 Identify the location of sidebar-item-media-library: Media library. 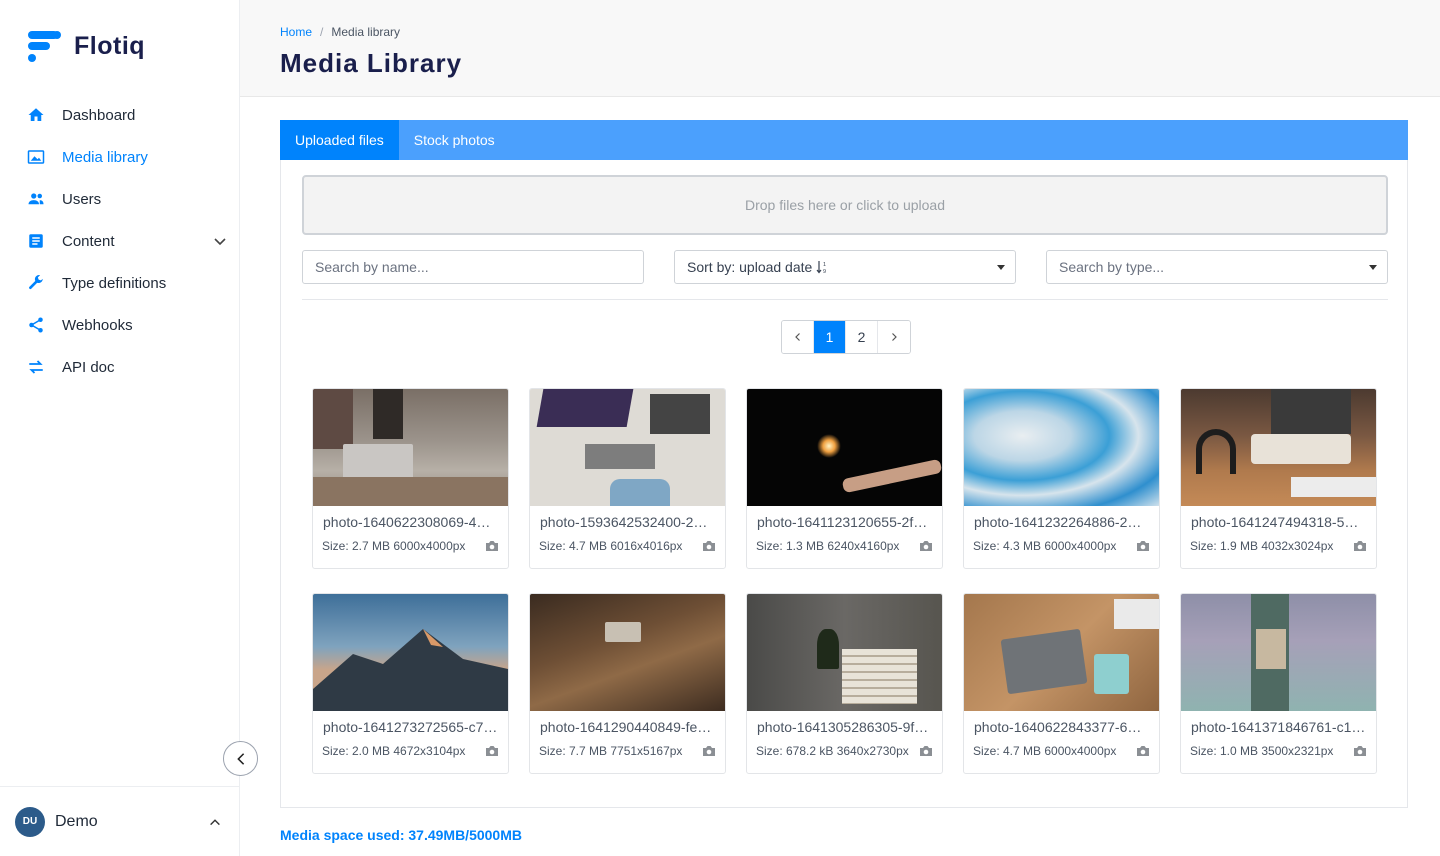
(120, 157).